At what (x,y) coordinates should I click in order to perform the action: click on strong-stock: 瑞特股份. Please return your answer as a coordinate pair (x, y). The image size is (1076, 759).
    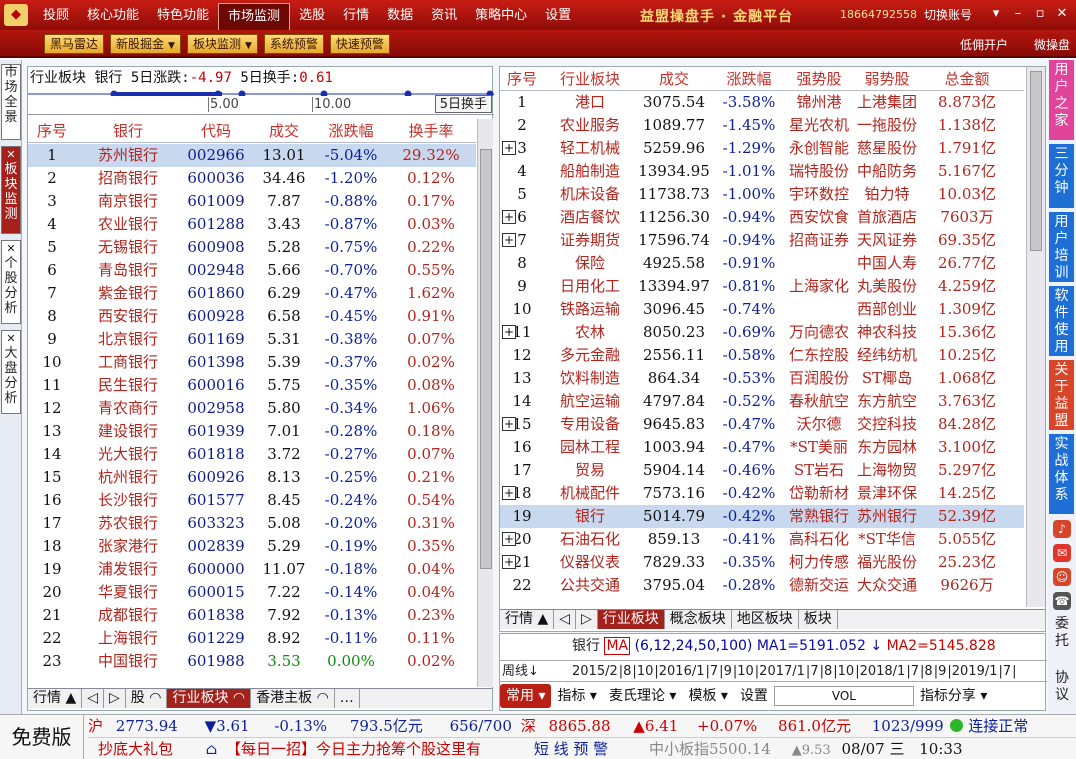
    Looking at the image, I should click on (819, 171).